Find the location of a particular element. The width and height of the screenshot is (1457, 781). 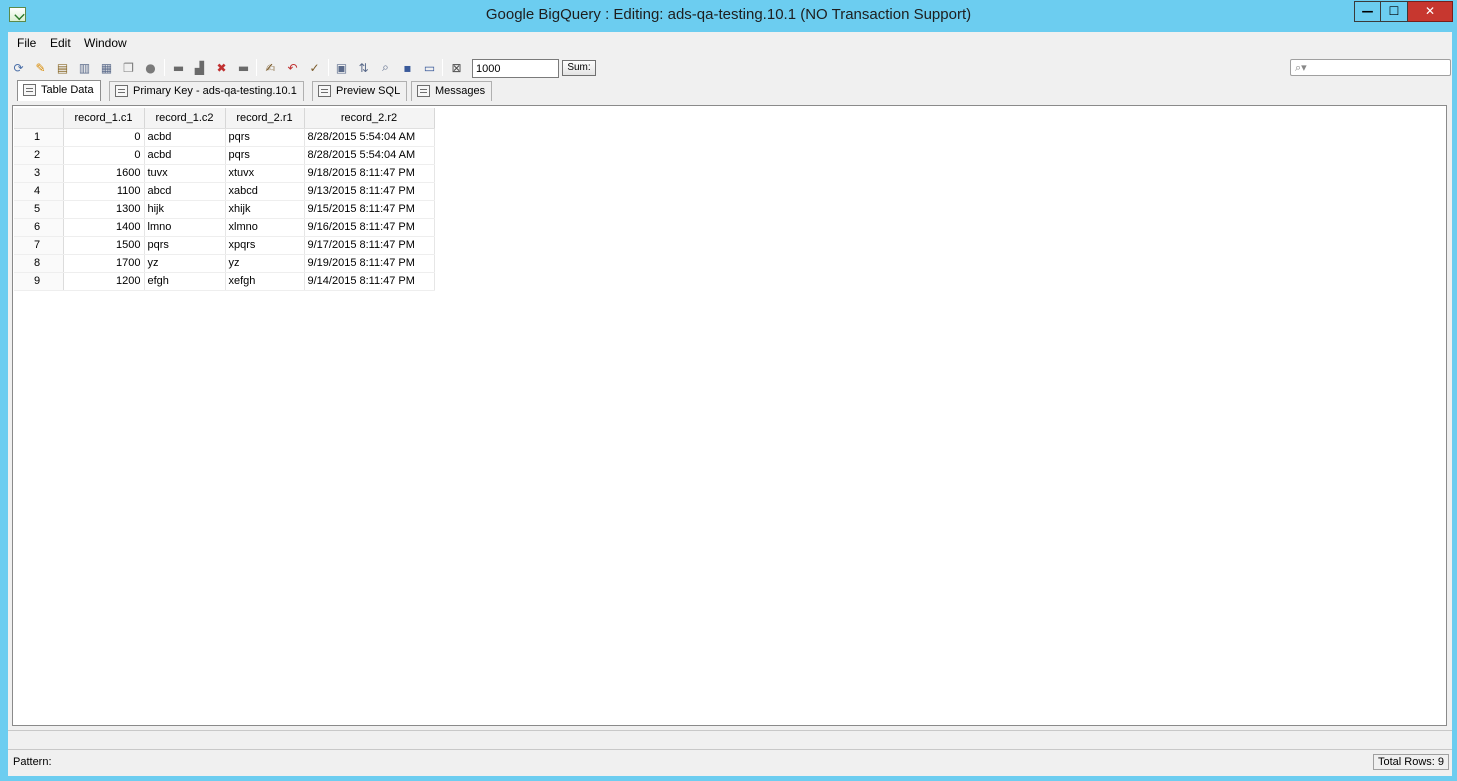

row-number: 3 is located at coordinates (39, 173).